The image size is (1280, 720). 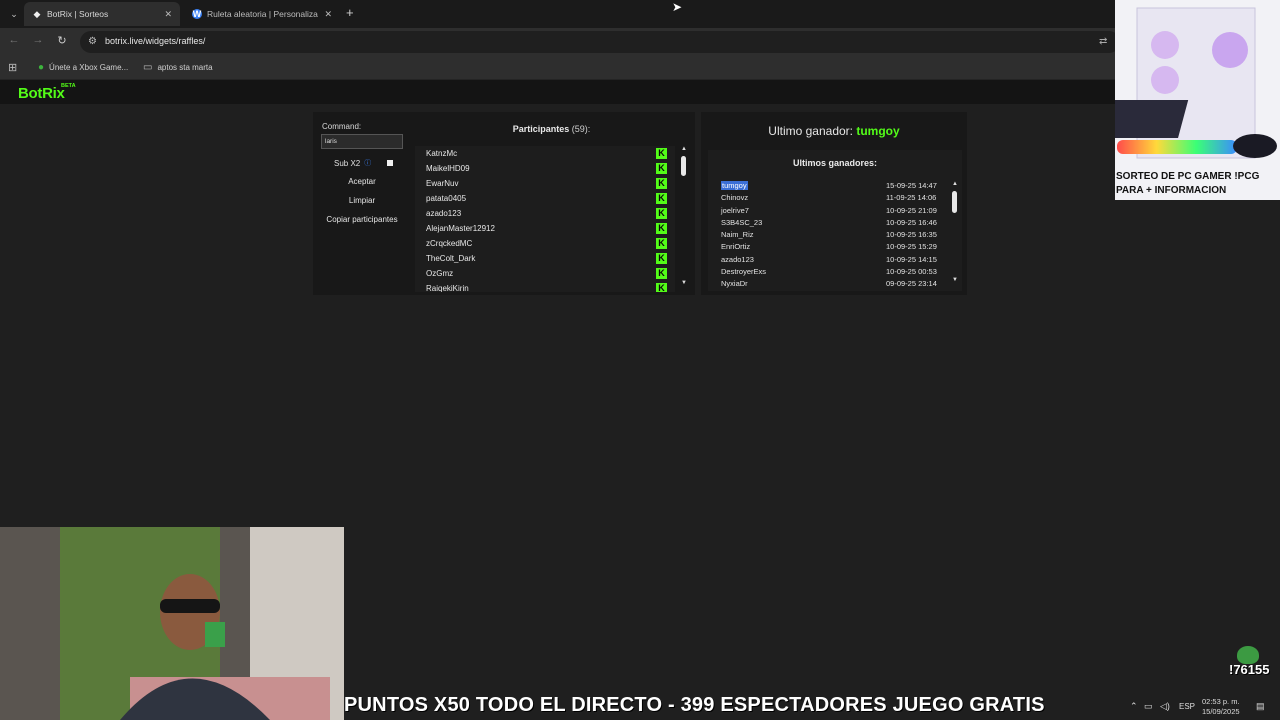 What do you see at coordinates (1103, 41) in the screenshot?
I see `translate-icon: ⇄` at bounding box center [1103, 41].